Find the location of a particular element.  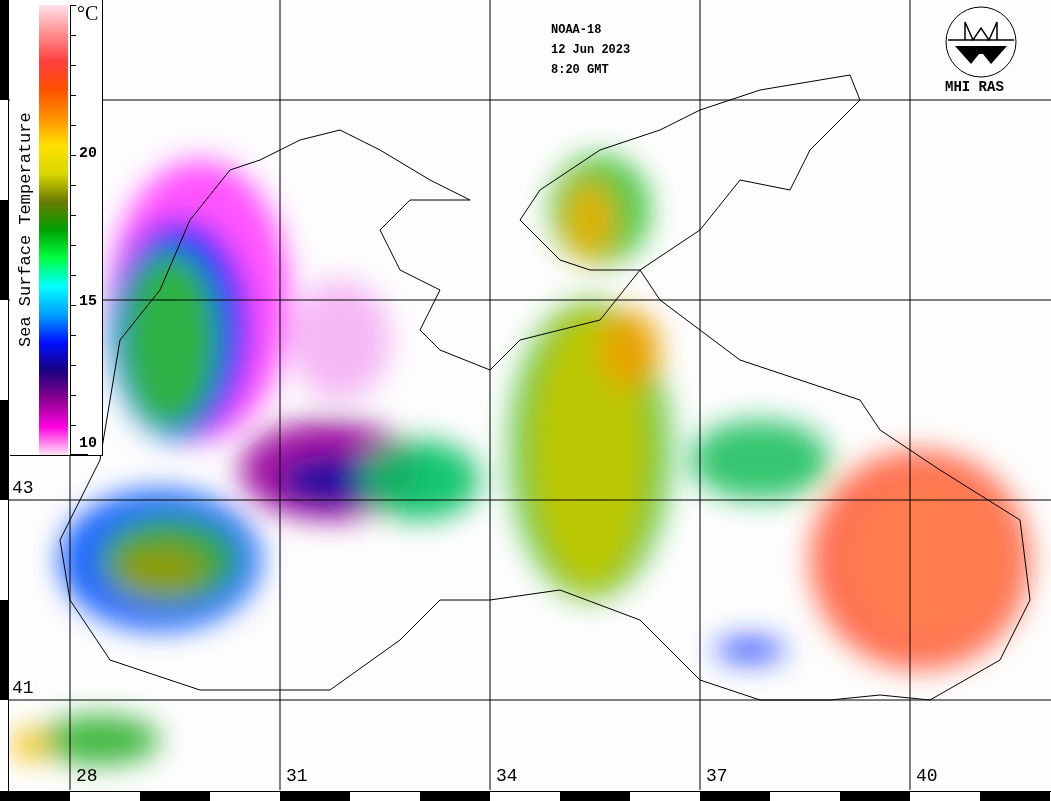

longitude-label: 37 is located at coordinates (717, 776).